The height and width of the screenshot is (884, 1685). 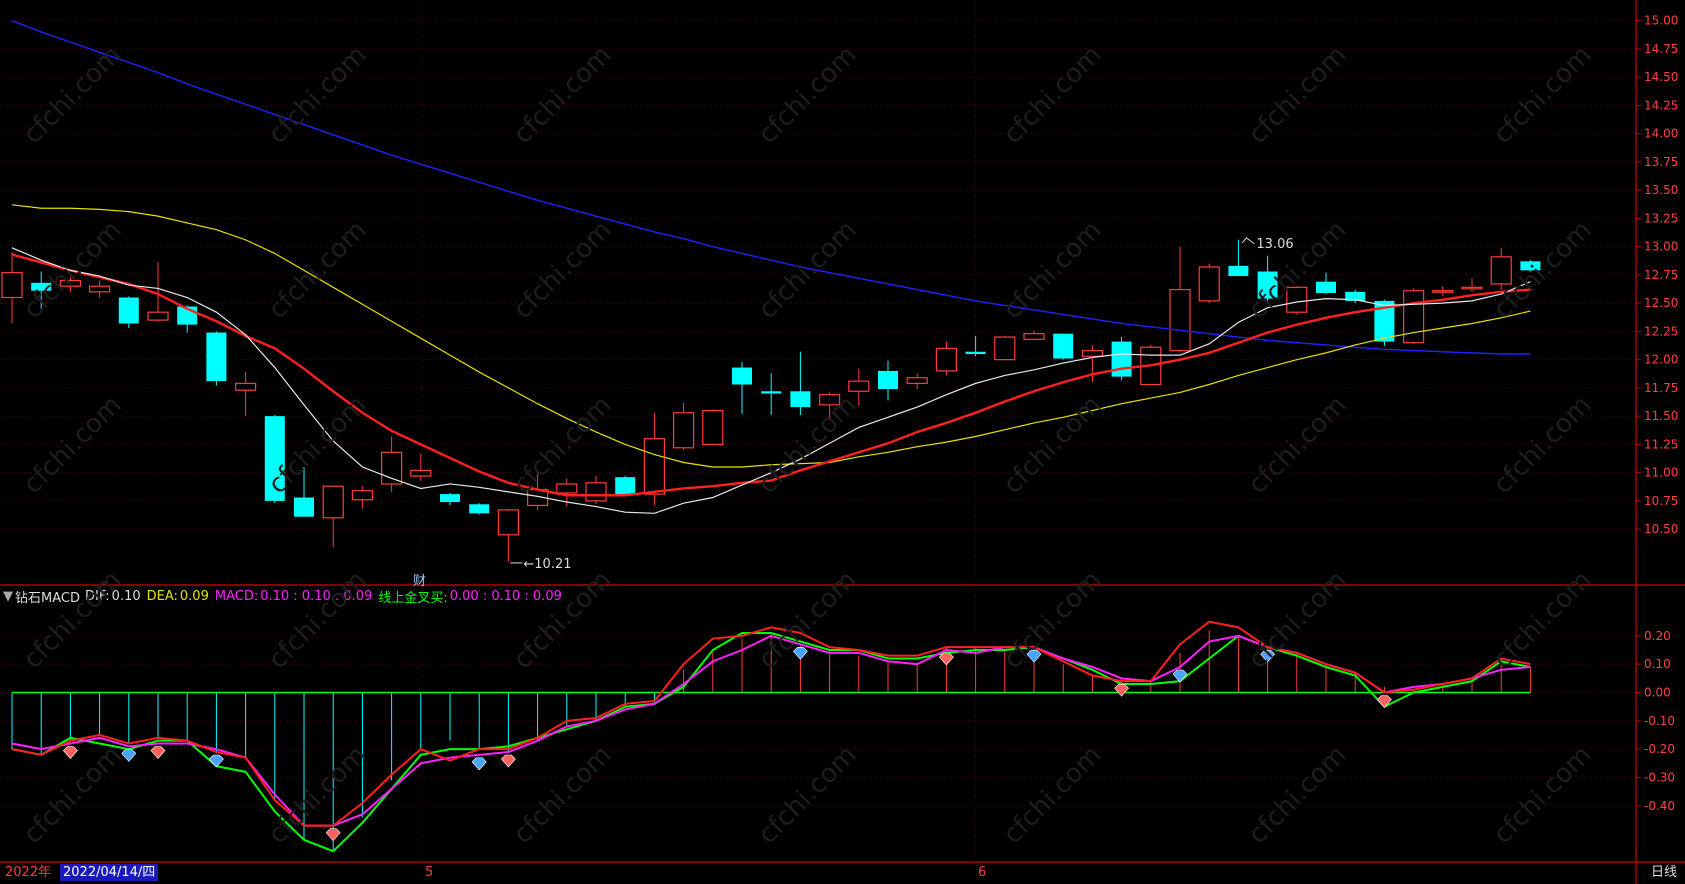 What do you see at coordinates (1661, 162) in the screenshot?
I see `price-tick-label: 13.75` at bounding box center [1661, 162].